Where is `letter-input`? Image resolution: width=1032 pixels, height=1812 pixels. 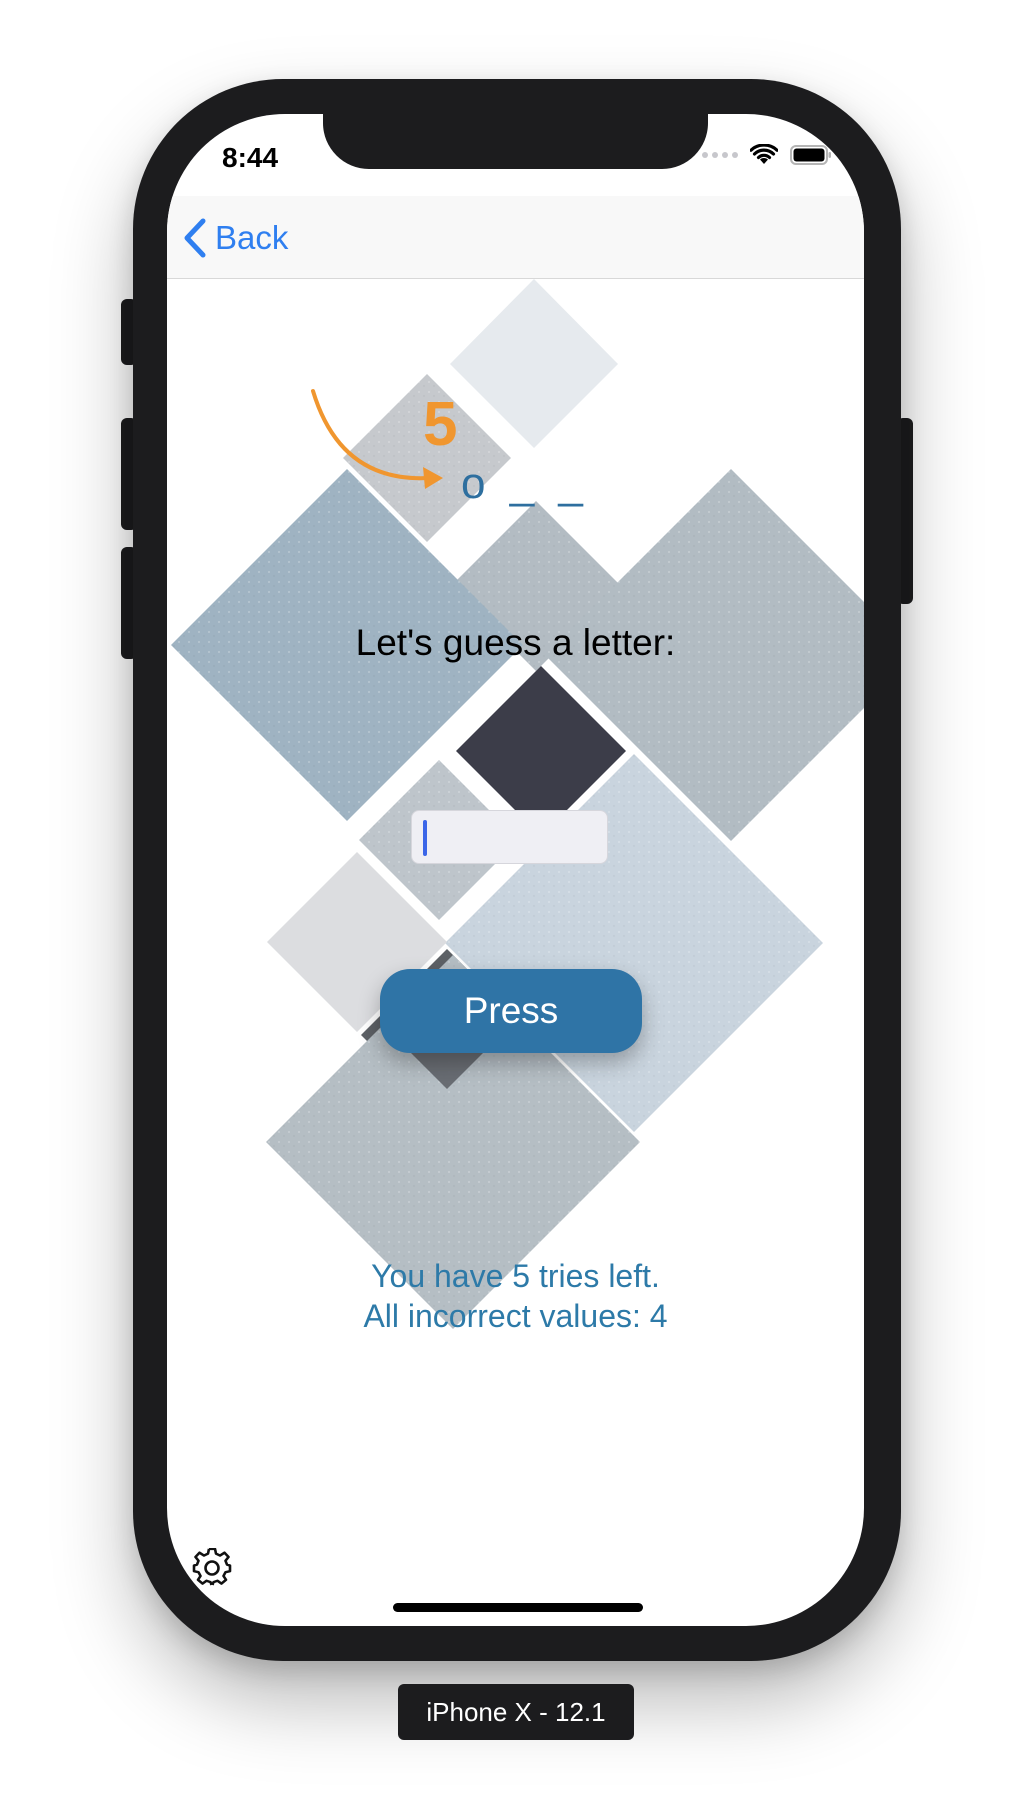
letter-input is located at coordinates (509, 837).